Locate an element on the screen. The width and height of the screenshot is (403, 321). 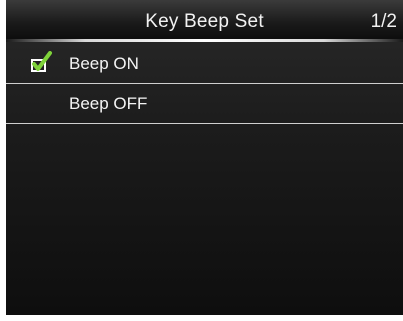
screen-title: Key Beep Set is located at coordinates (204, 21).